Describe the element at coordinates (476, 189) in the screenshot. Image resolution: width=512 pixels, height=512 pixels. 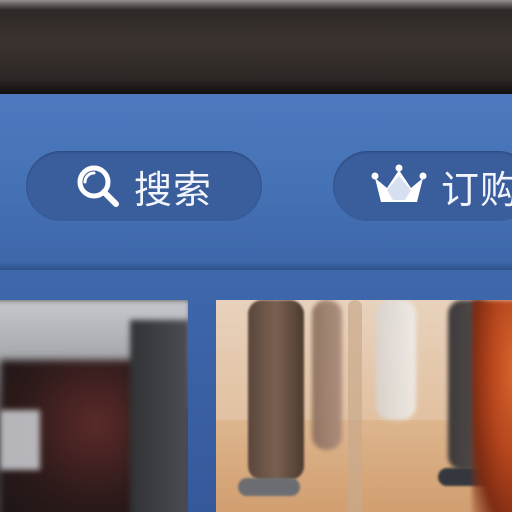
I see `subscribe-button-label: 订购` at that location.